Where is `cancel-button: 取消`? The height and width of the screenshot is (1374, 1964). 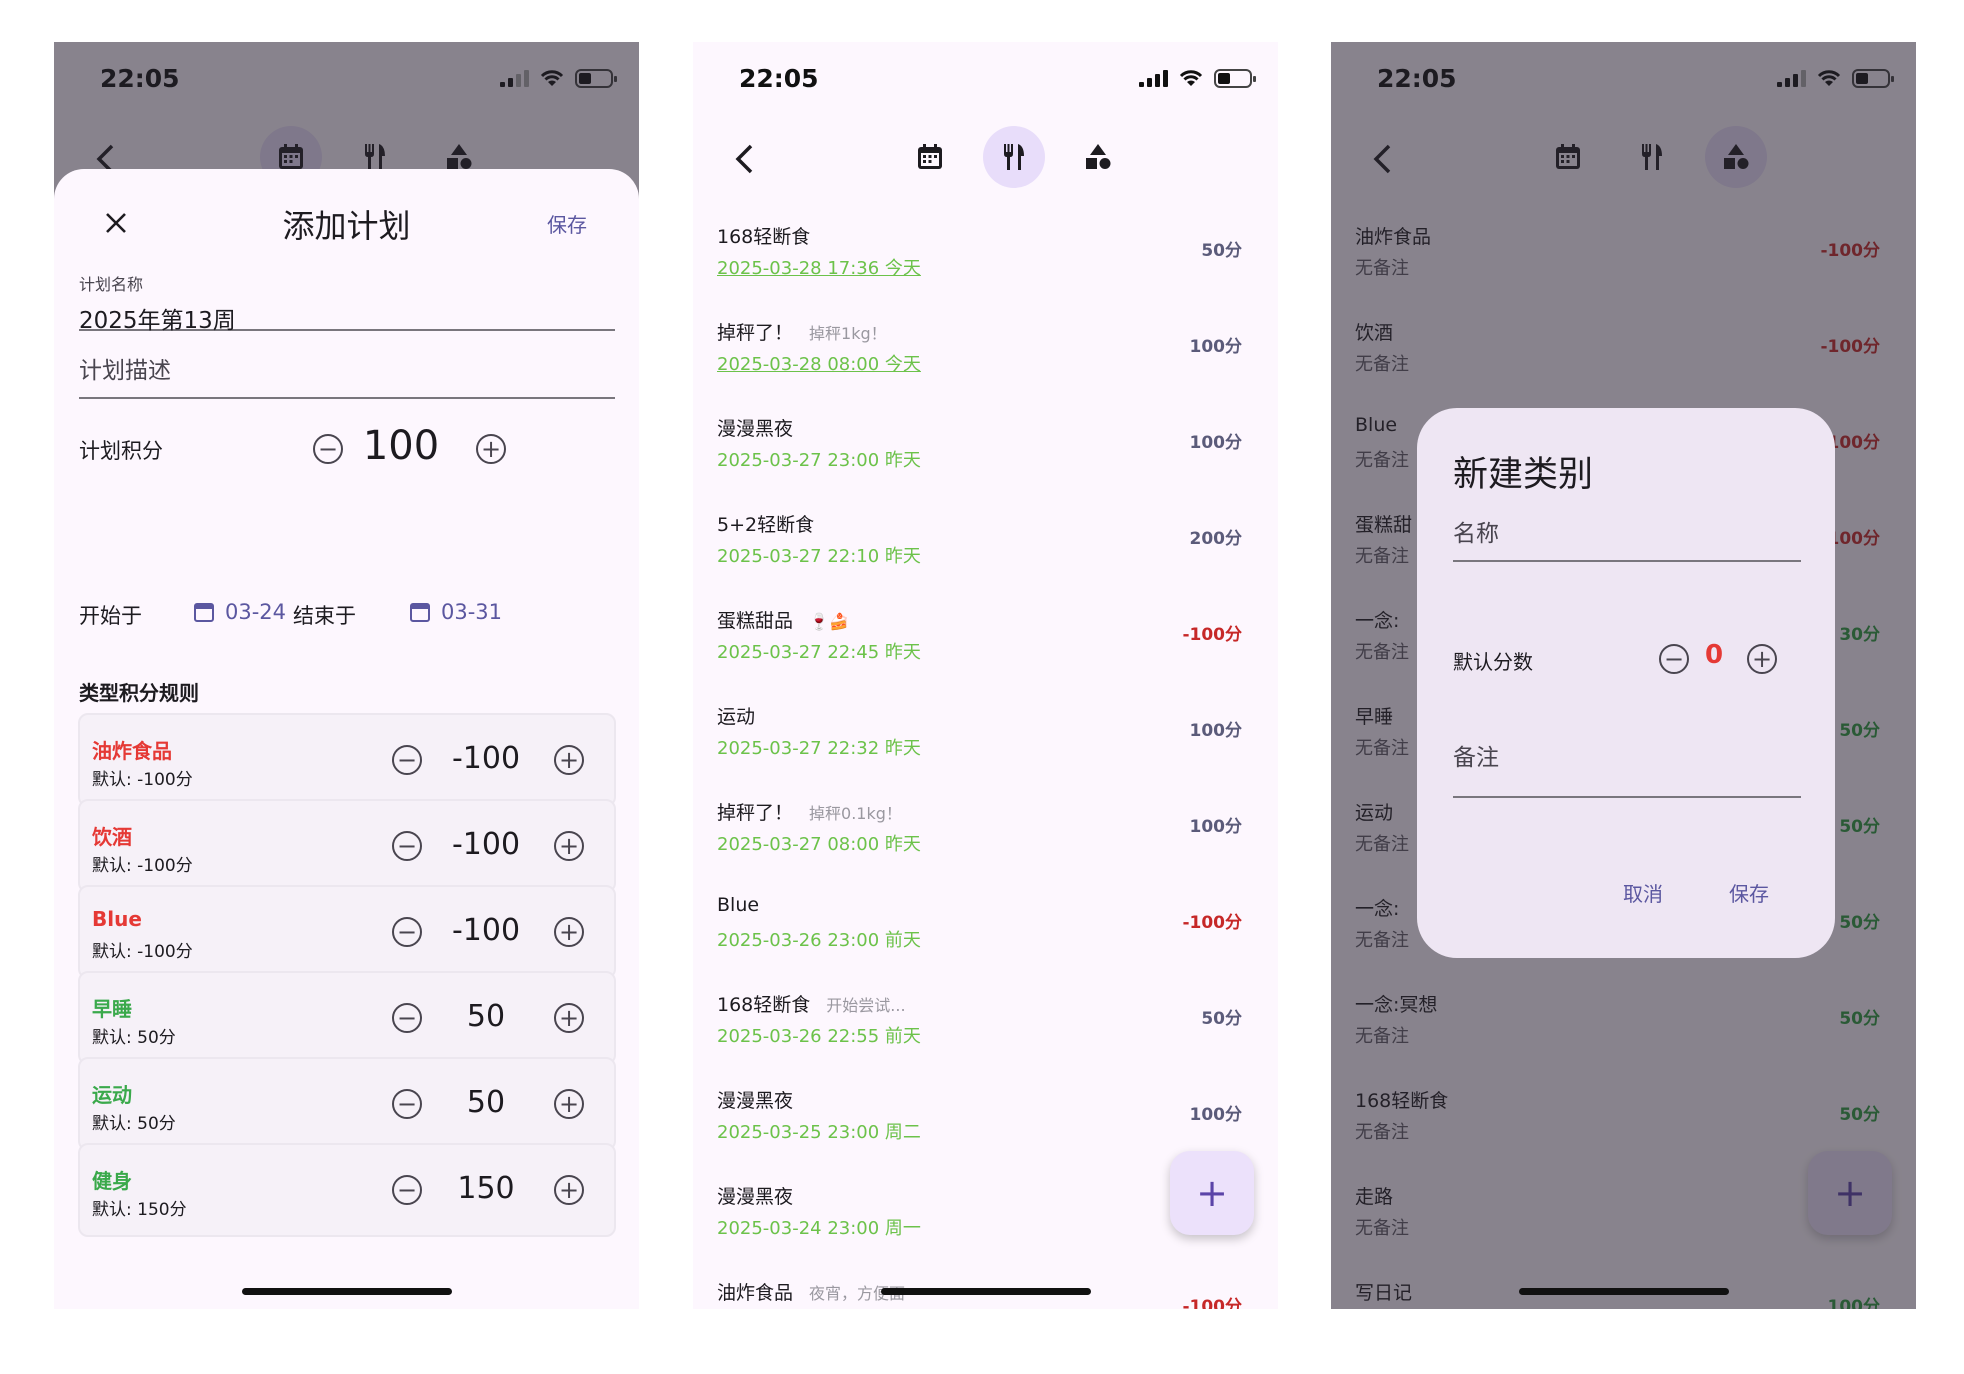
cancel-button: 取消 is located at coordinates (1643, 892).